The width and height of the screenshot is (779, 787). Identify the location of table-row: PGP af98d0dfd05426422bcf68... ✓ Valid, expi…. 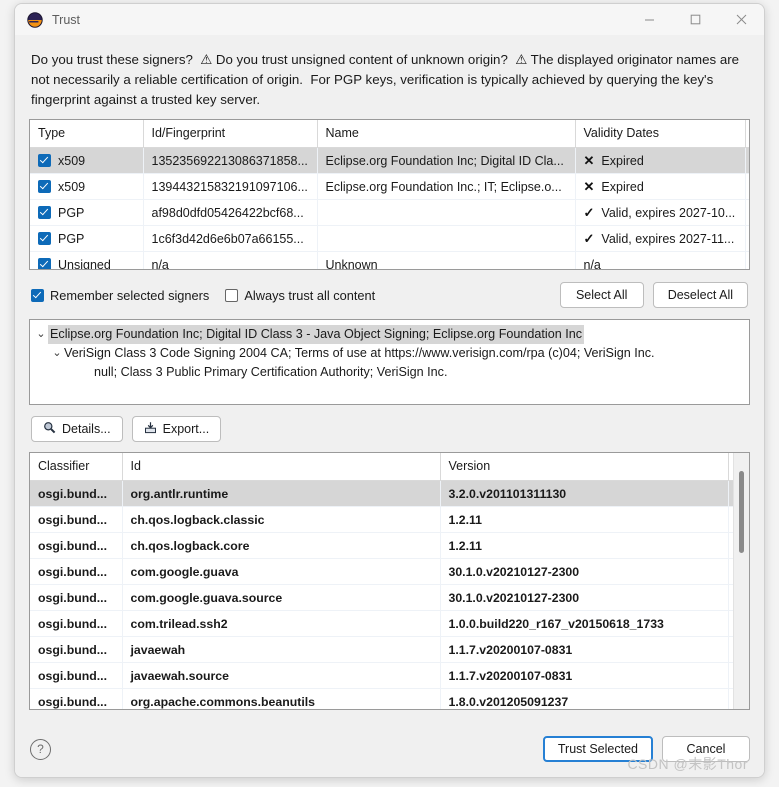
(389, 212).